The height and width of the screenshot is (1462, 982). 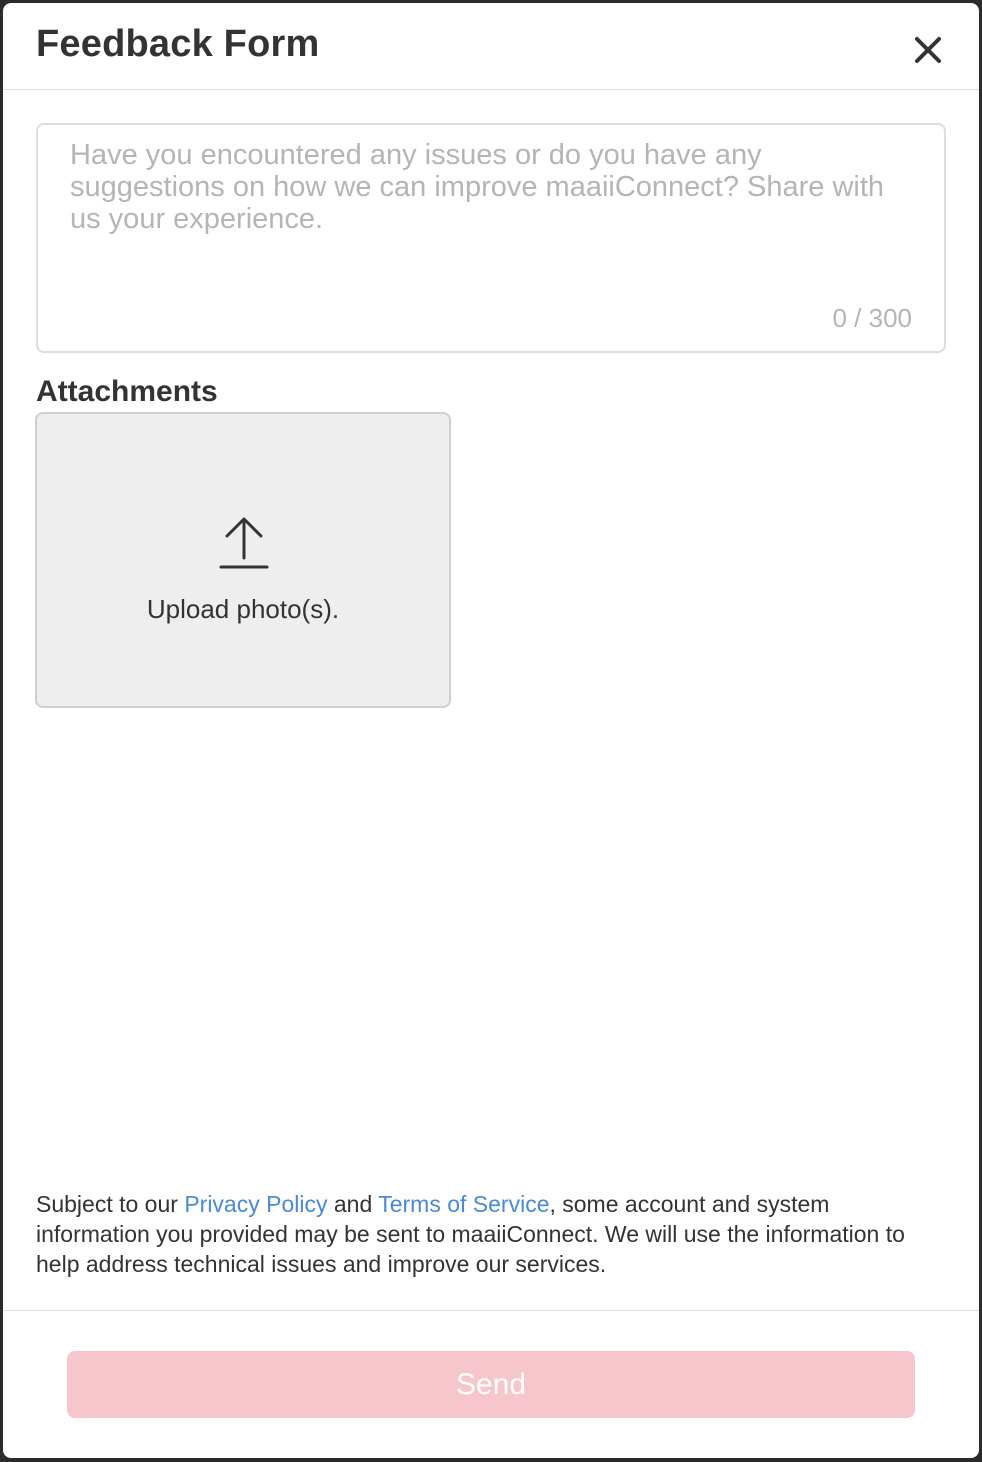 I want to click on dialog-header: Feedback Form, so click(x=491, y=46).